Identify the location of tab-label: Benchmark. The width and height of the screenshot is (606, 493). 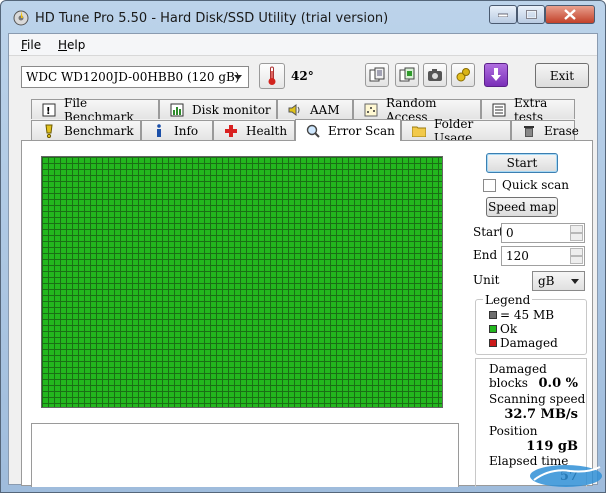
(99, 130).